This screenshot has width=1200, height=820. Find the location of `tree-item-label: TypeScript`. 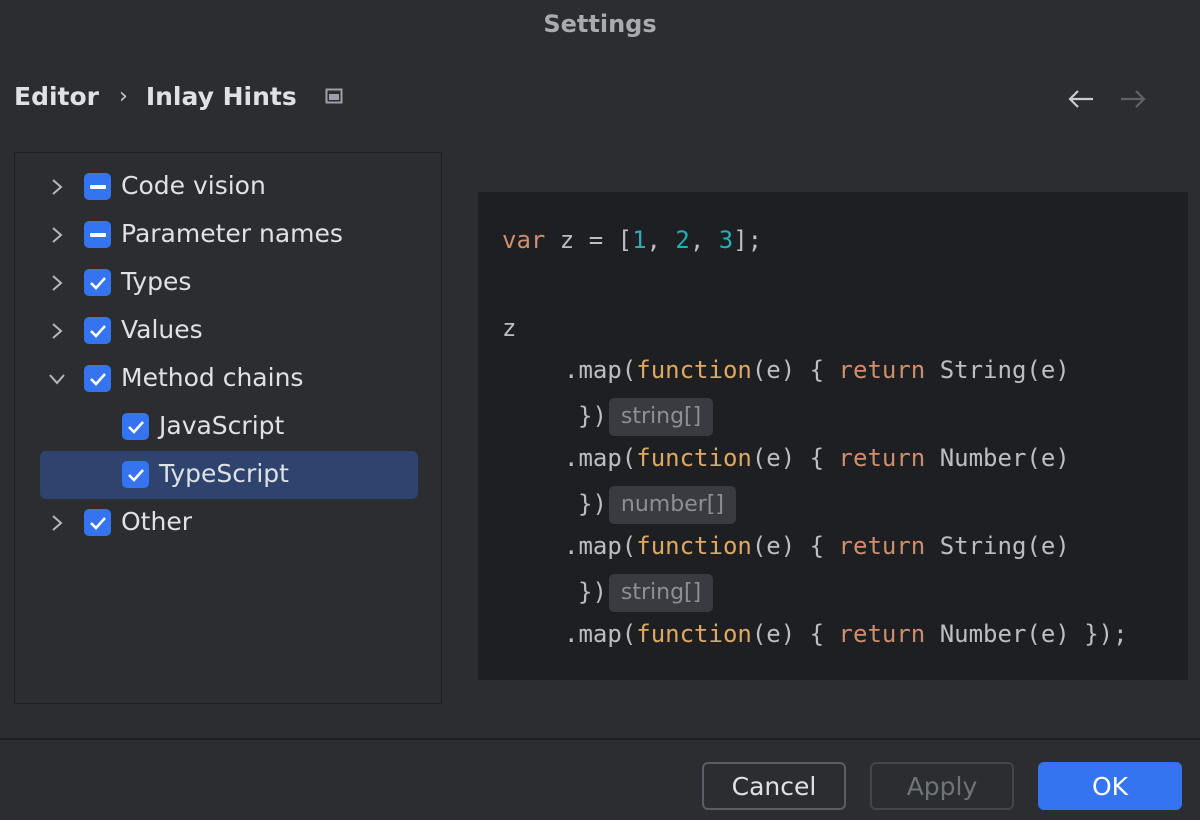

tree-item-label: TypeScript is located at coordinates (224, 473).